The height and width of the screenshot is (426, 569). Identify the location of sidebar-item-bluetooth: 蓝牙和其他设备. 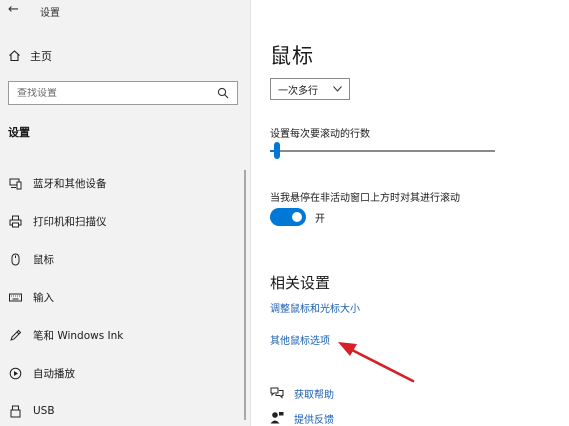
(120, 183).